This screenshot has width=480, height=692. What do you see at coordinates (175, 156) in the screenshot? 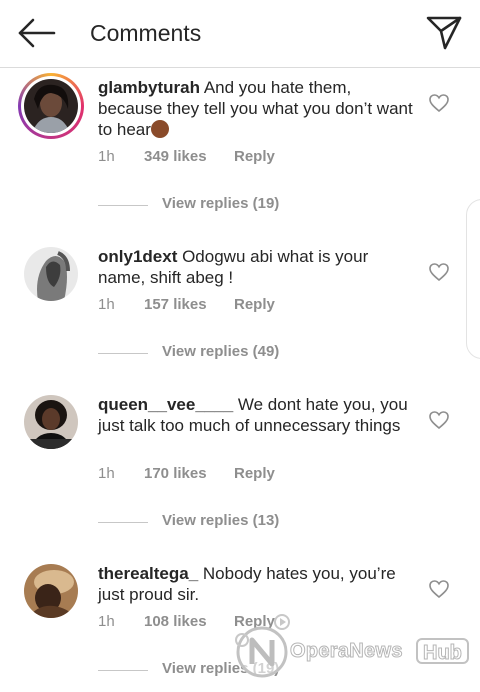
I see `comment-likes: 349 likes` at bounding box center [175, 156].